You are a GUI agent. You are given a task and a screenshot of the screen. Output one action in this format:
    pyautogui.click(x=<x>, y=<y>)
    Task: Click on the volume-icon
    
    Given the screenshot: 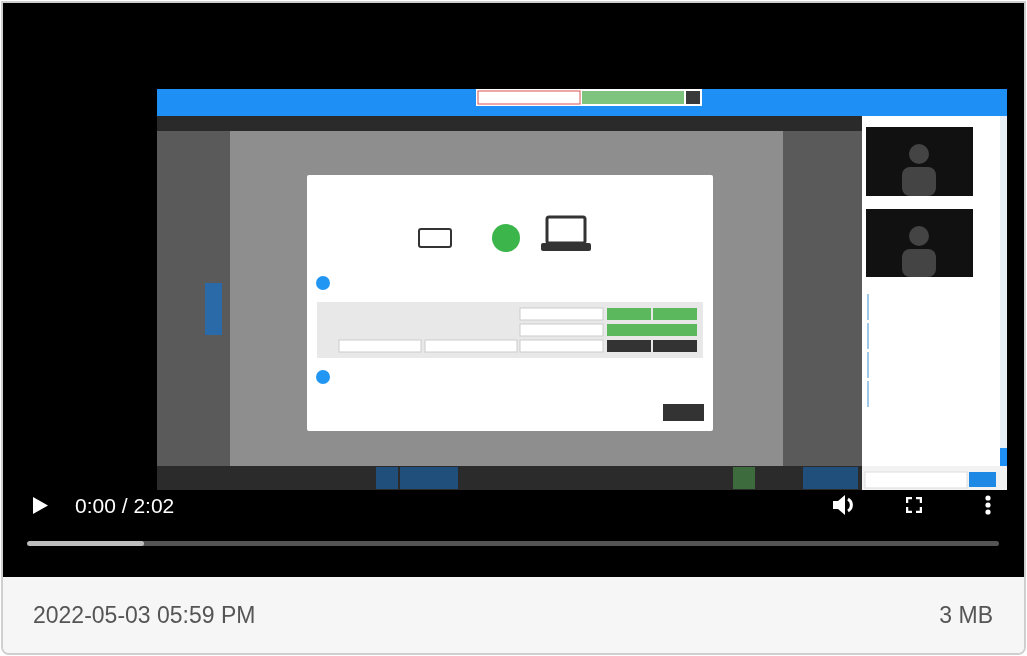 What is the action you would take?
    pyautogui.click(x=844, y=505)
    